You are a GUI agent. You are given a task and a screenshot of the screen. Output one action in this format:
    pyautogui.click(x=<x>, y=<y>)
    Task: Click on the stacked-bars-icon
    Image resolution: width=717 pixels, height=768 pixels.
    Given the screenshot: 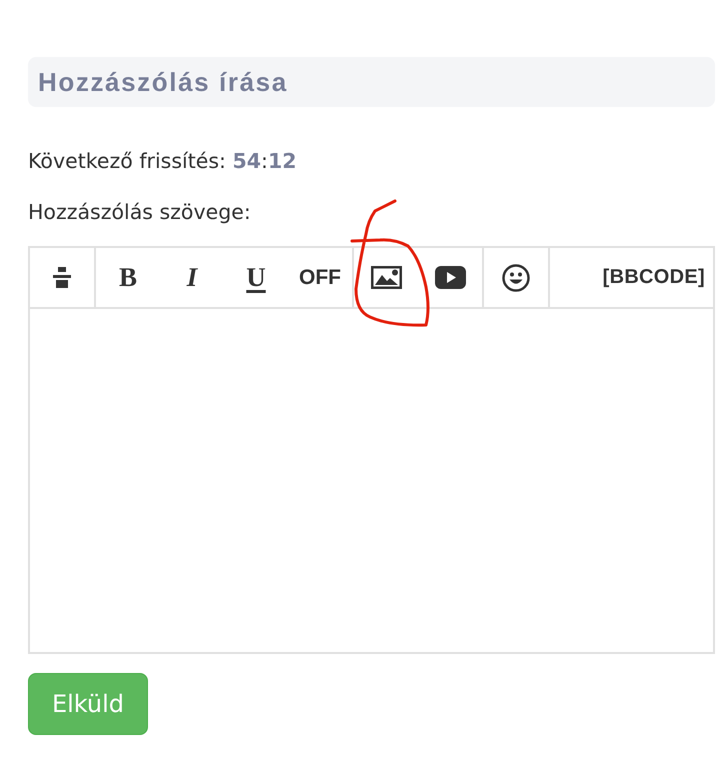 What is the action you would take?
    pyautogui.click(x=62, y=277)
    